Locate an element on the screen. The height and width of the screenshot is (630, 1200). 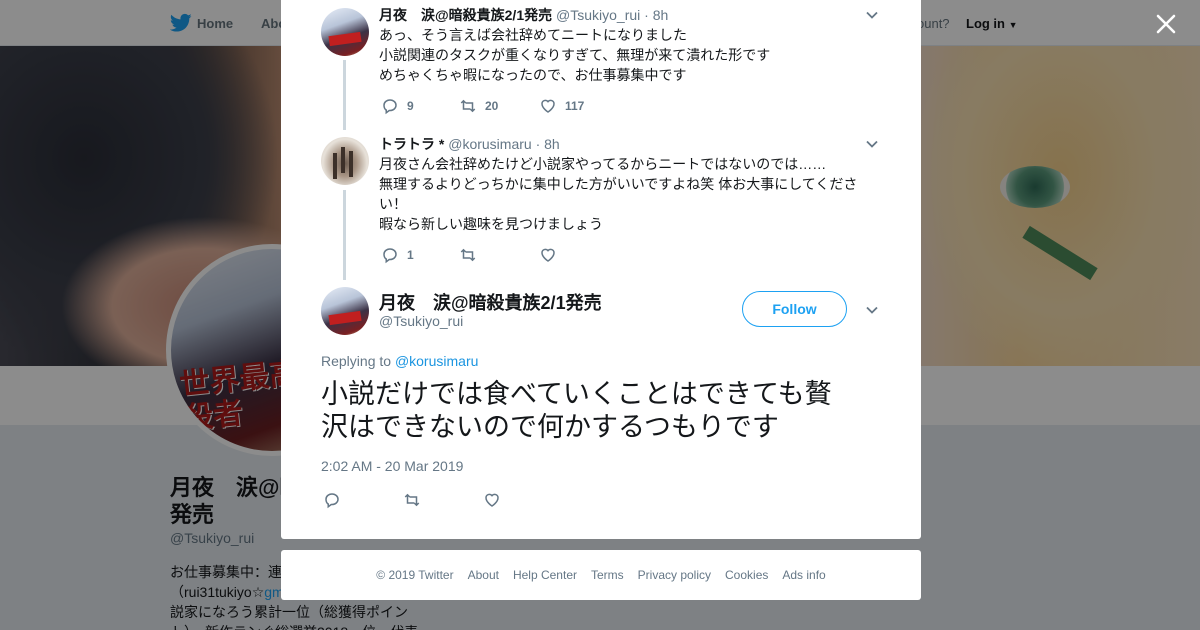
main-tweet-author-handle: @Tsukiyo_rui is located at coordinates (421, 321).